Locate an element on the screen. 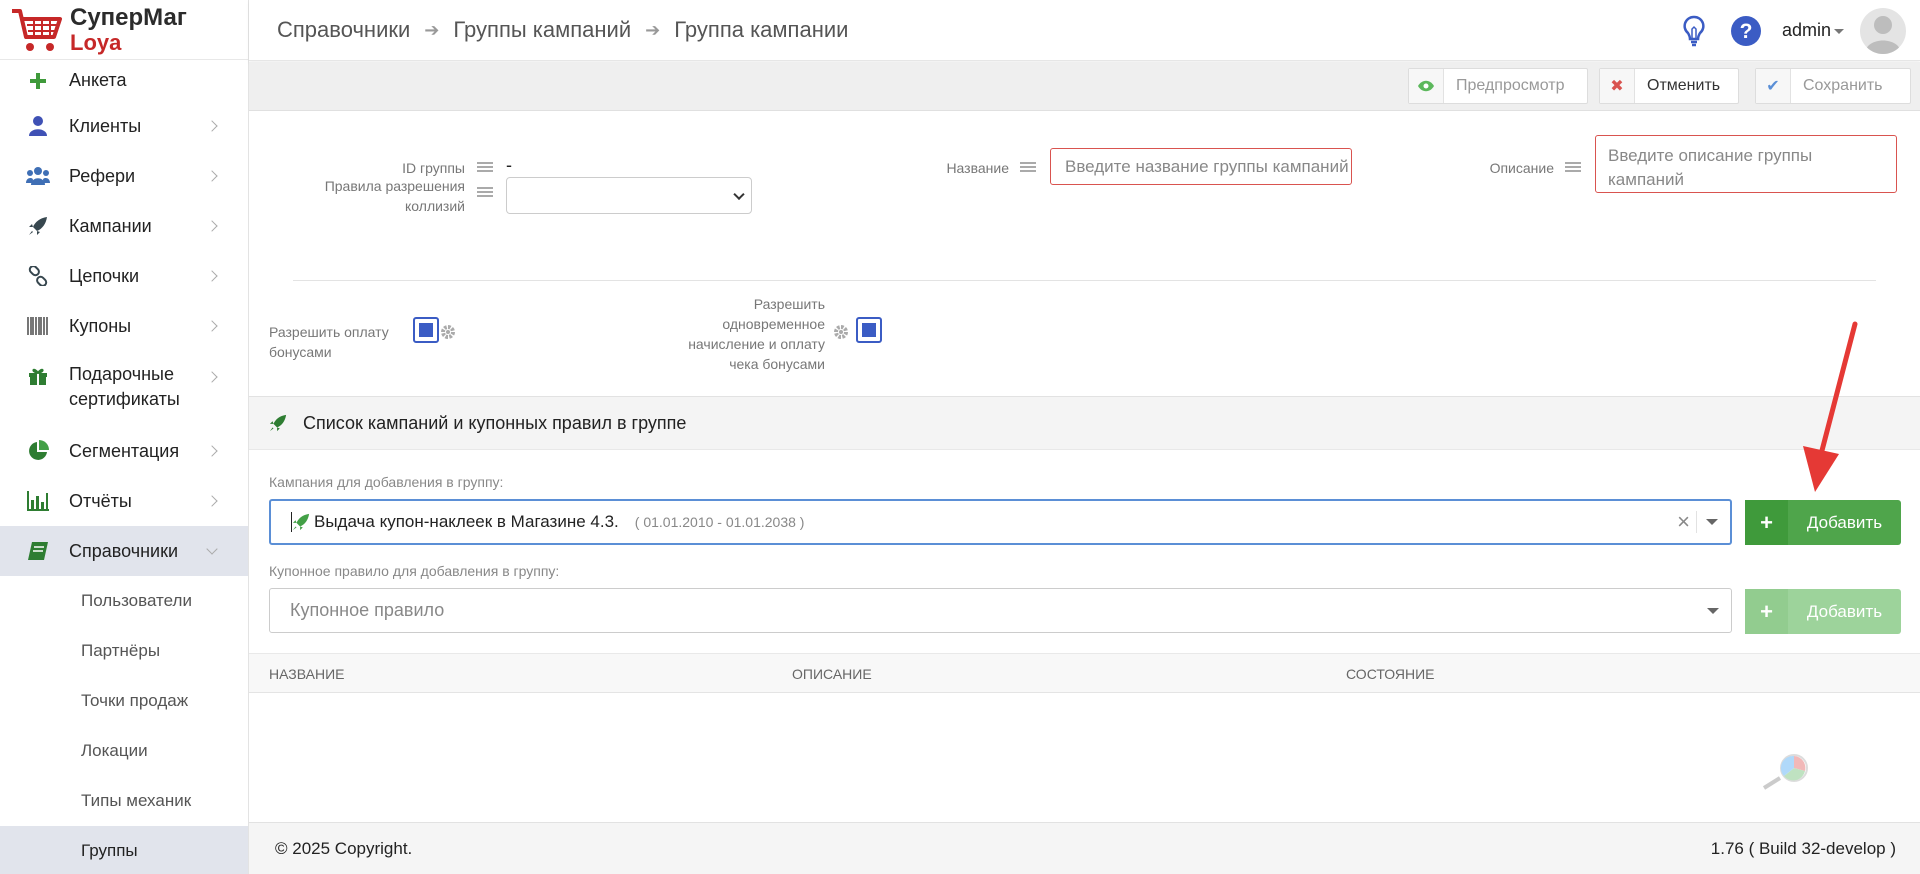  allow-bonus-payment-checkbox is located at coordinates (426, 330).